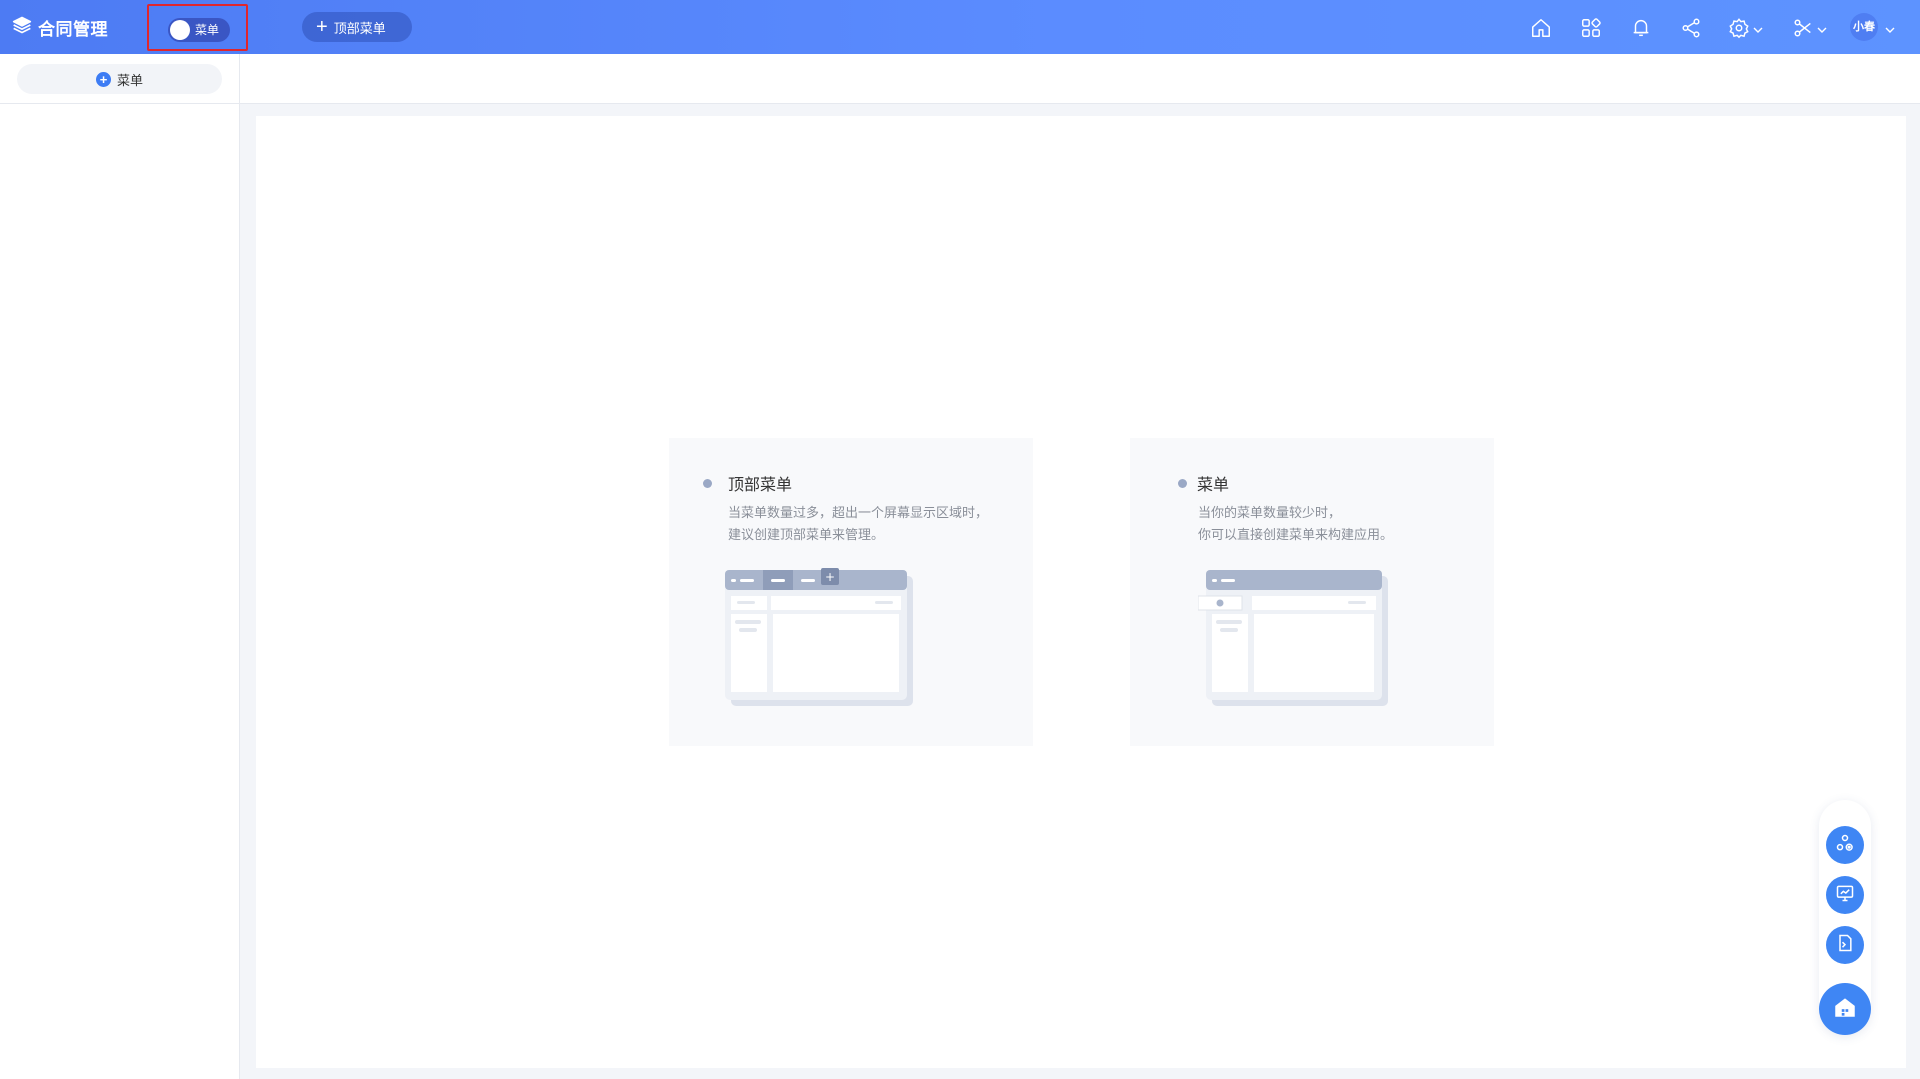  I want to click on tools-icon, so click(1803, 28).